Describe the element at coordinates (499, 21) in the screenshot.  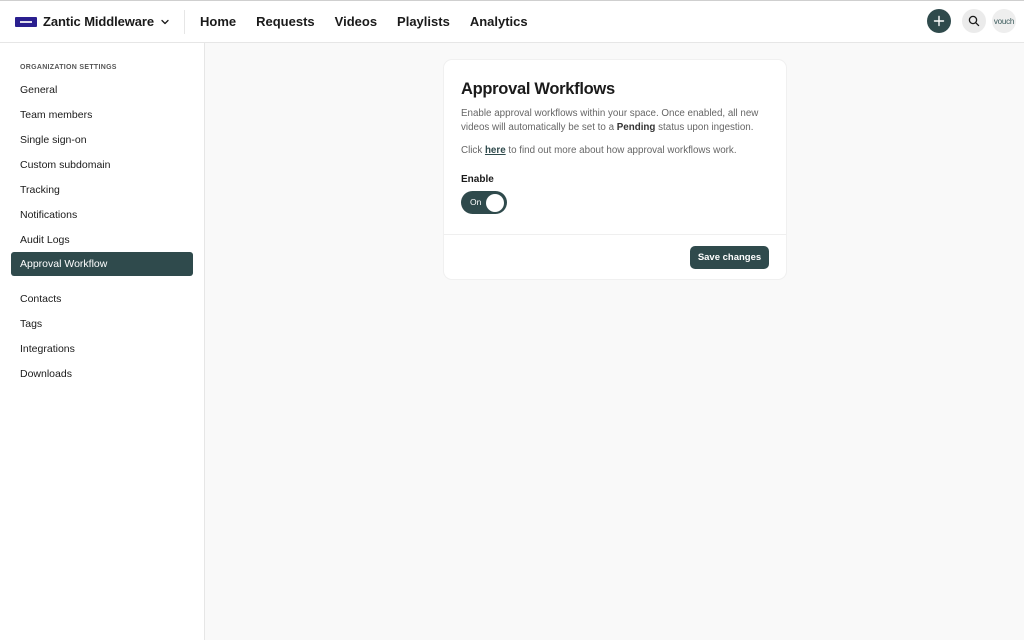
I see `nav-analytics: Analytics` at that location.